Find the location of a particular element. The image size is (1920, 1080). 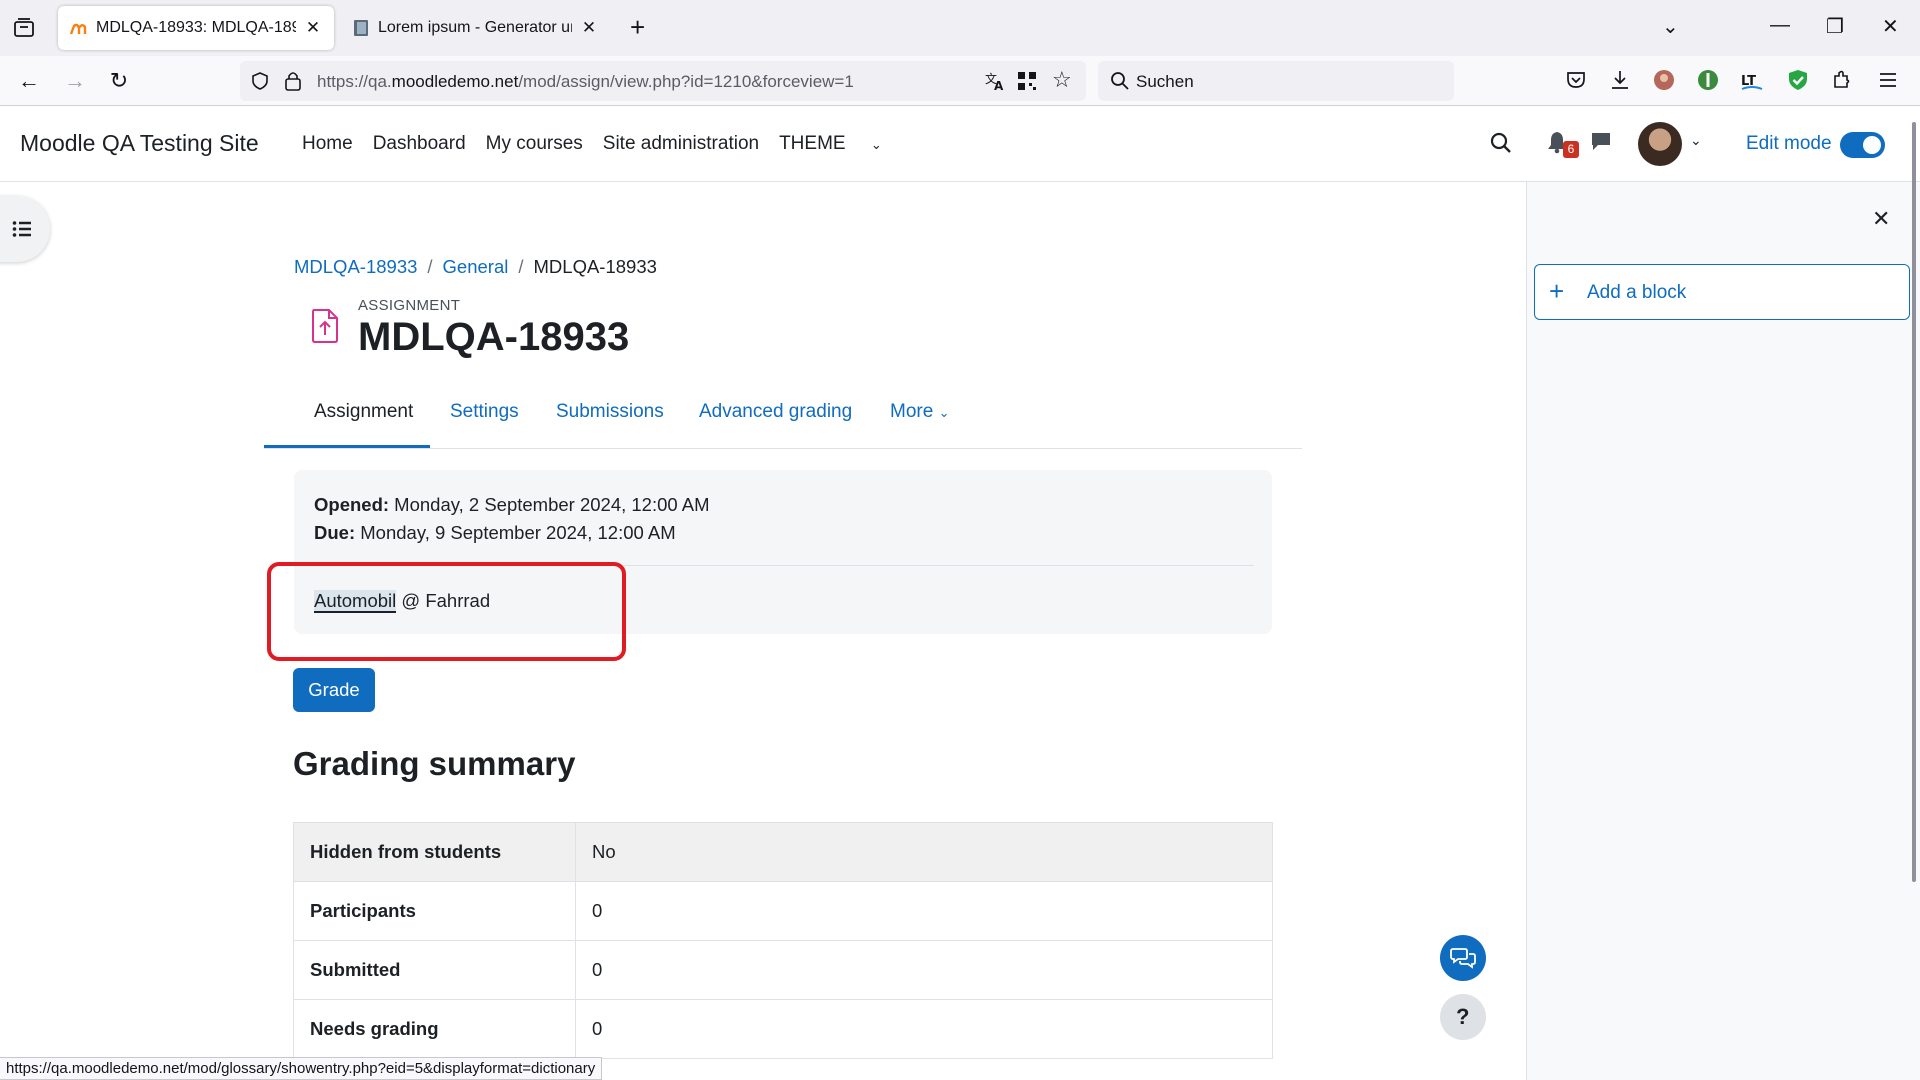

table-row: Needs grading 0 is located at coordinates (783, 1029).